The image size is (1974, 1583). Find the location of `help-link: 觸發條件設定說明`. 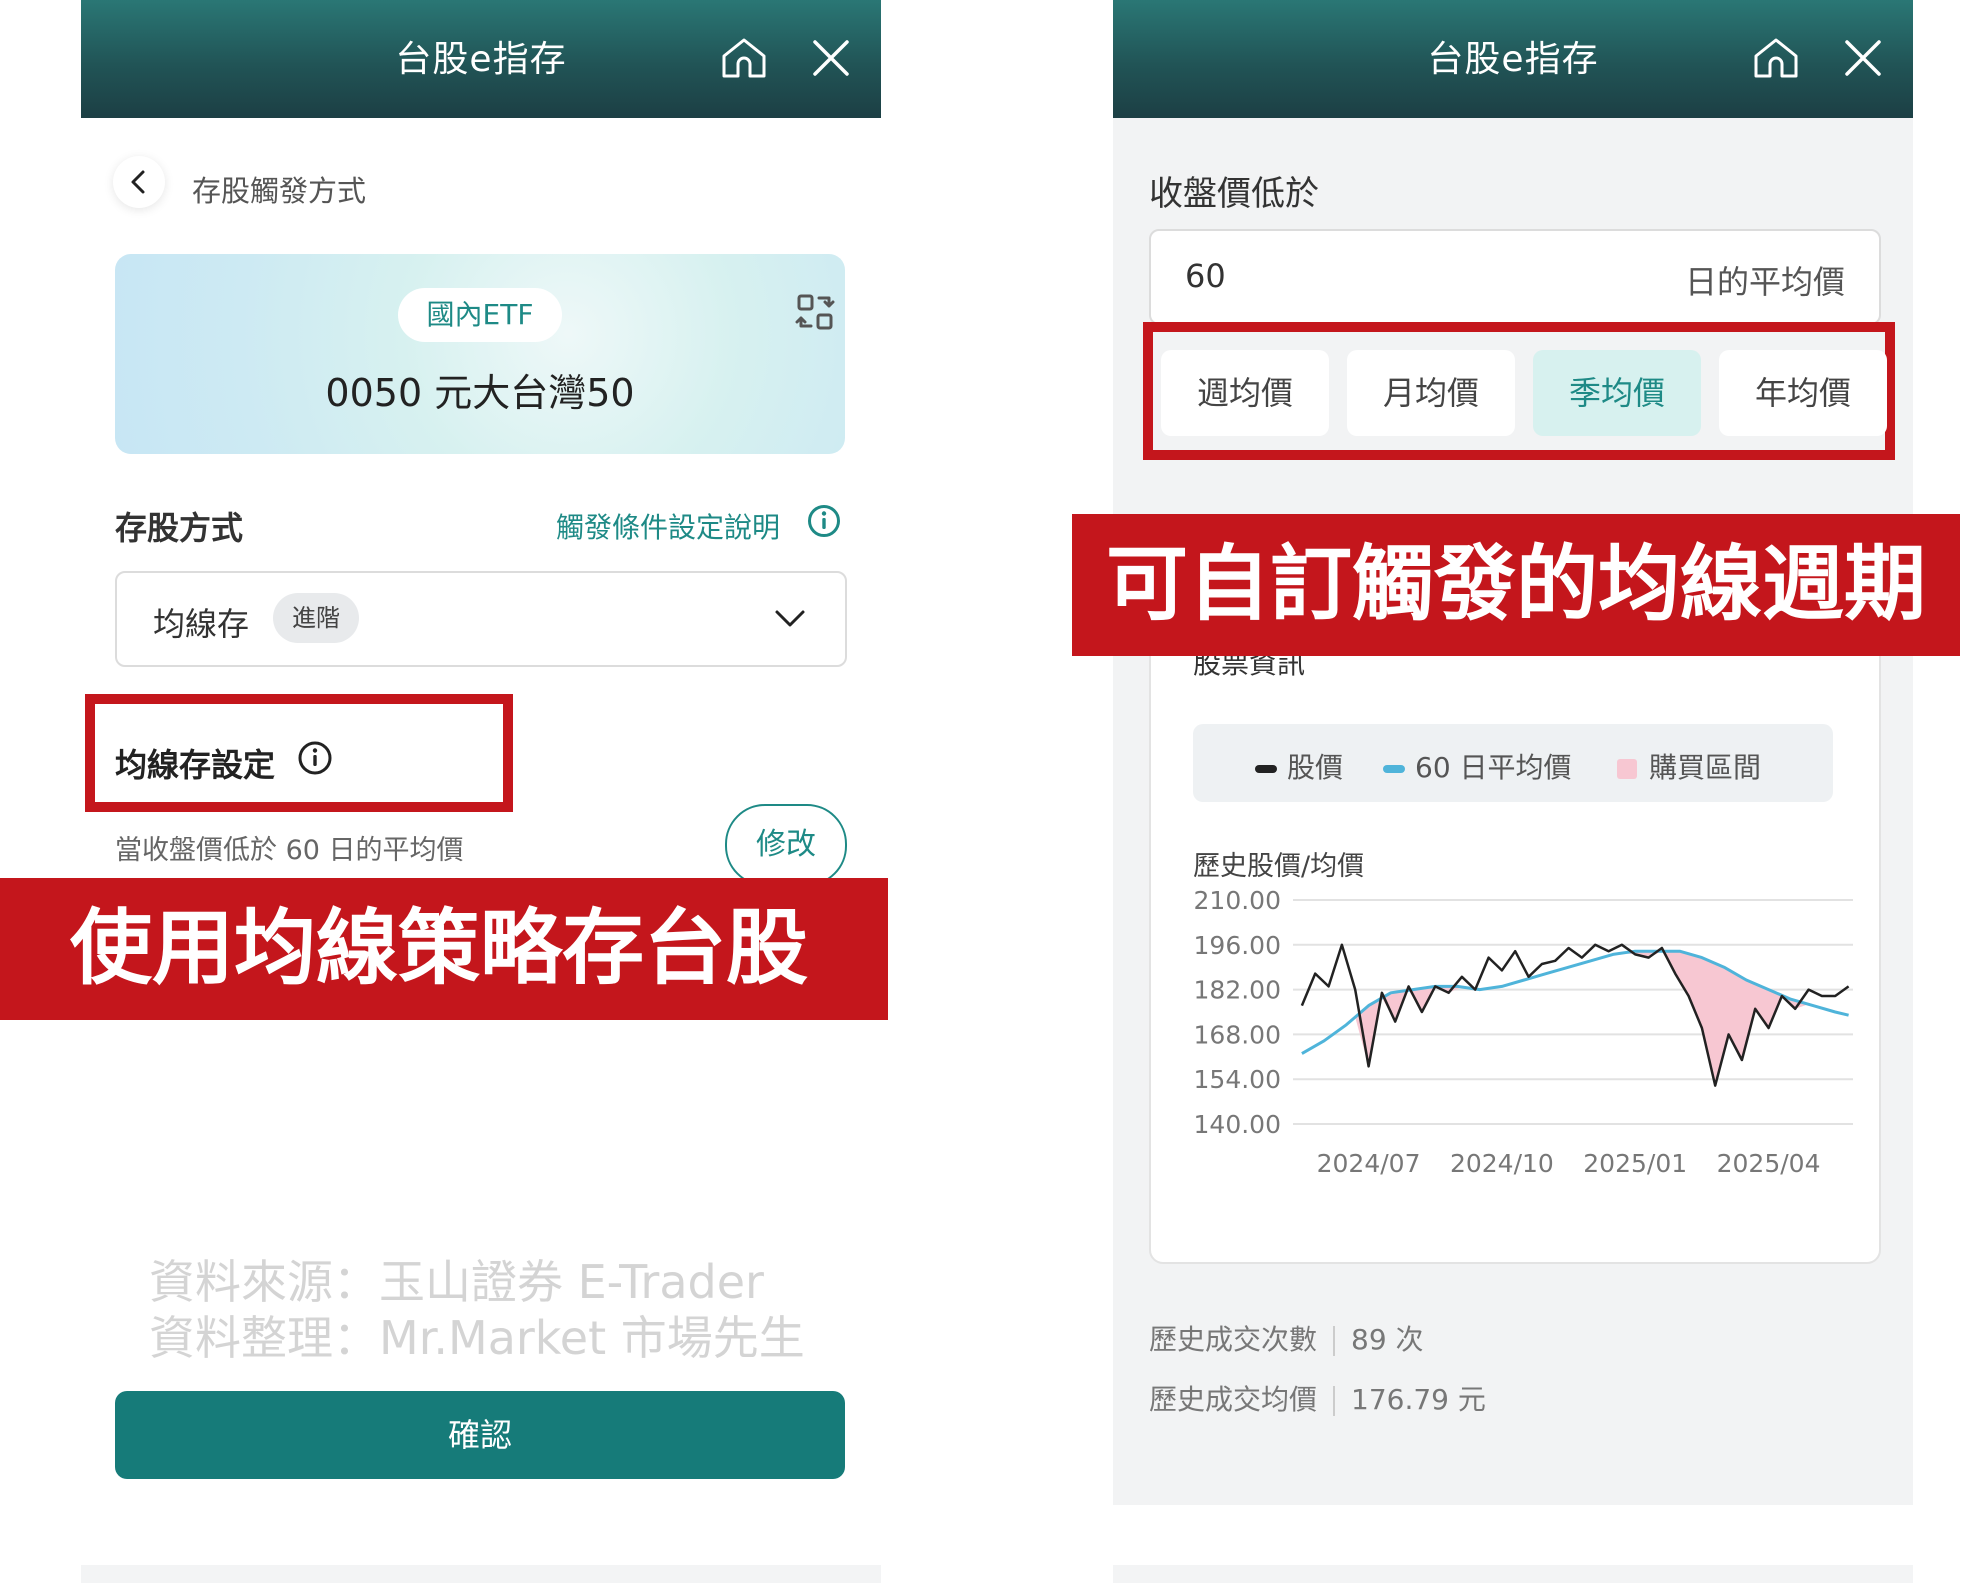

help-link: 觸發條件設定說明 is located at coordinates (668, 526).